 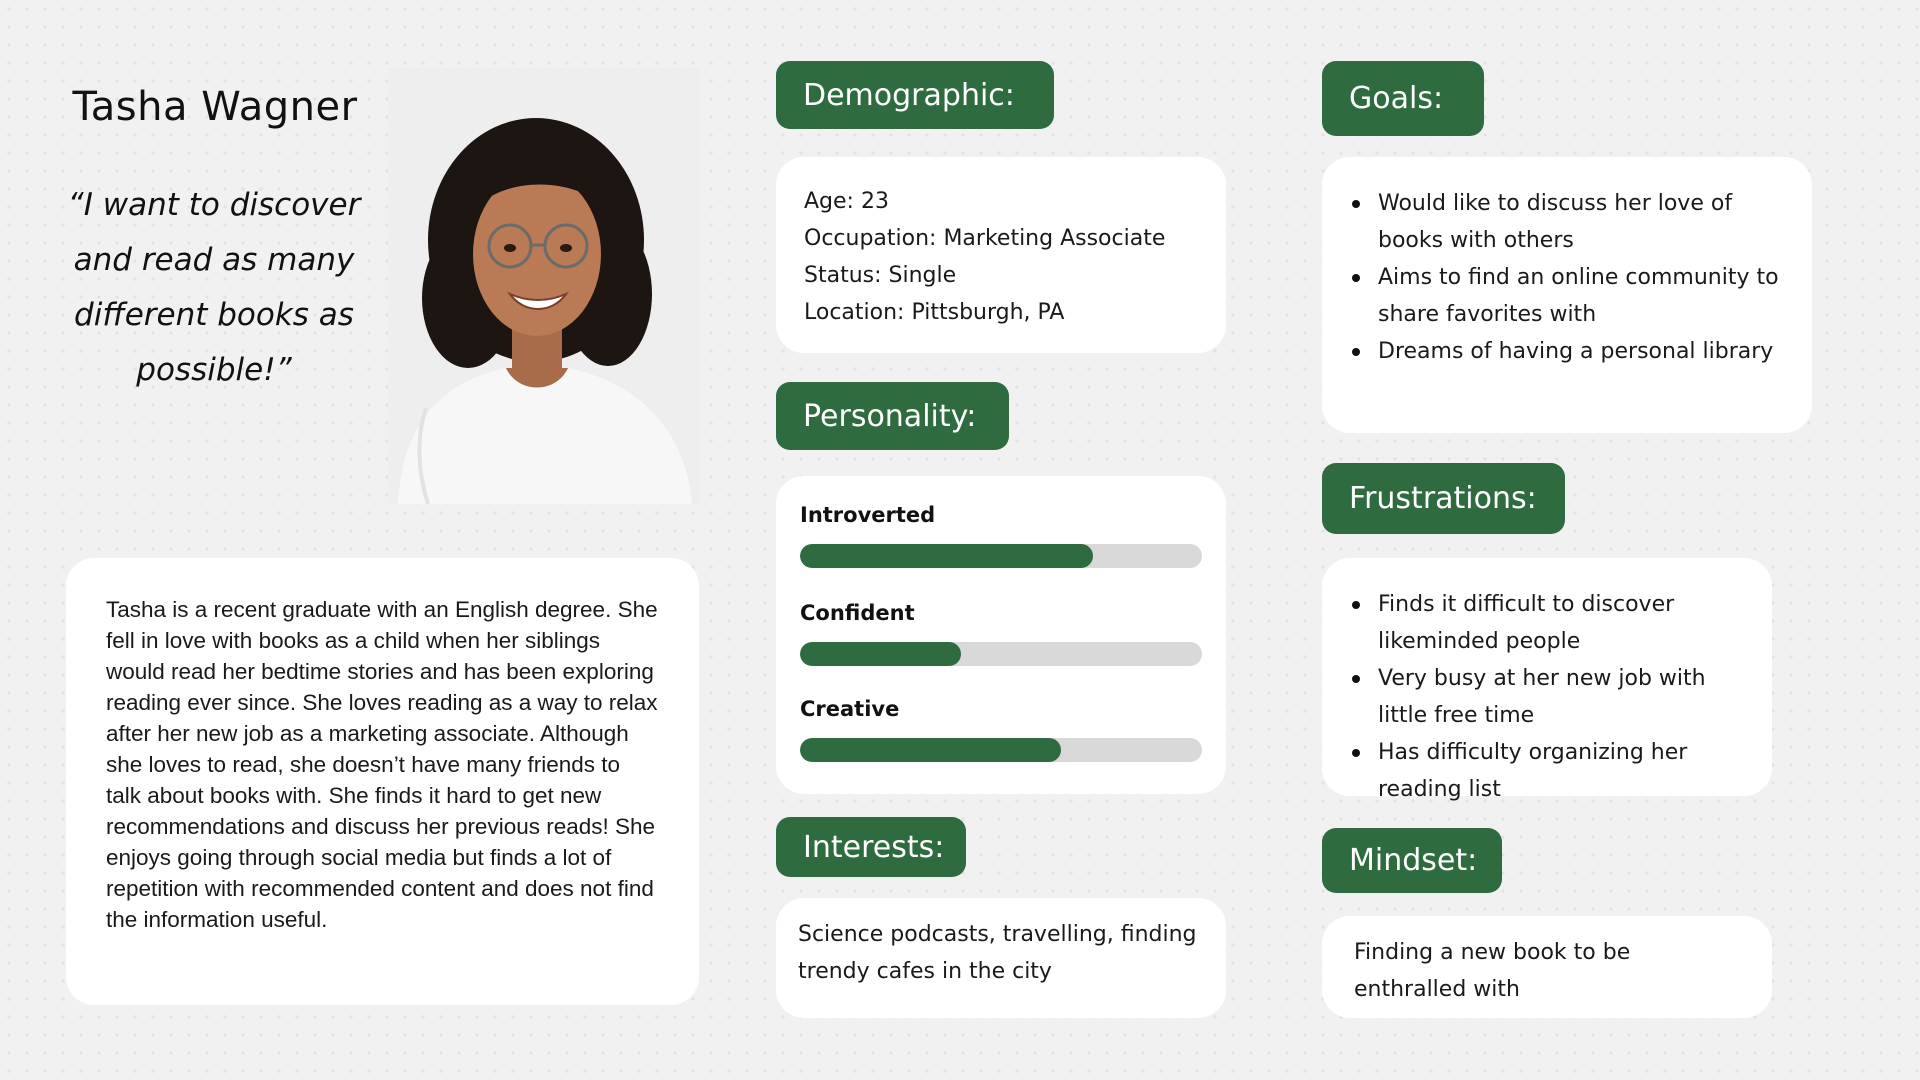 I want to click on persona-portrait-illustration, so click(x=544, y=286).